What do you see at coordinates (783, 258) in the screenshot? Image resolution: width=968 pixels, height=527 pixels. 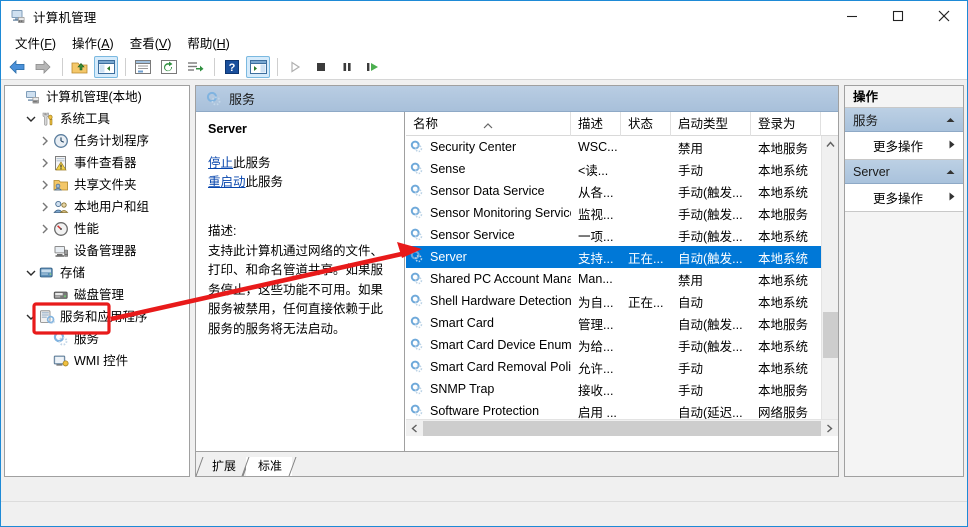 I see `cell-logon-as: 本地系统` at bounding box center [783, 258].